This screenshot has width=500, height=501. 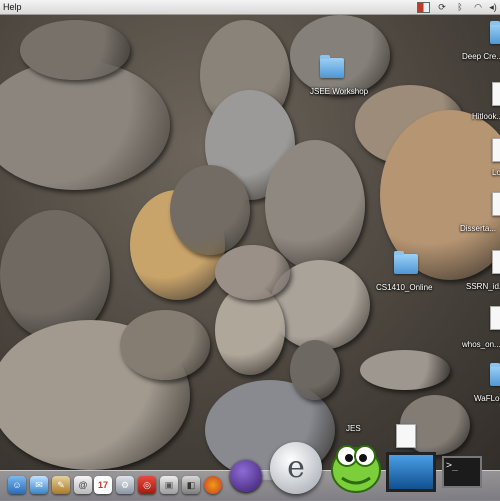 What do you see at coordinates (125, 485) in the screenshot?
I see `system-preferences-icon: ⚙` at bounding box center [125, 485].